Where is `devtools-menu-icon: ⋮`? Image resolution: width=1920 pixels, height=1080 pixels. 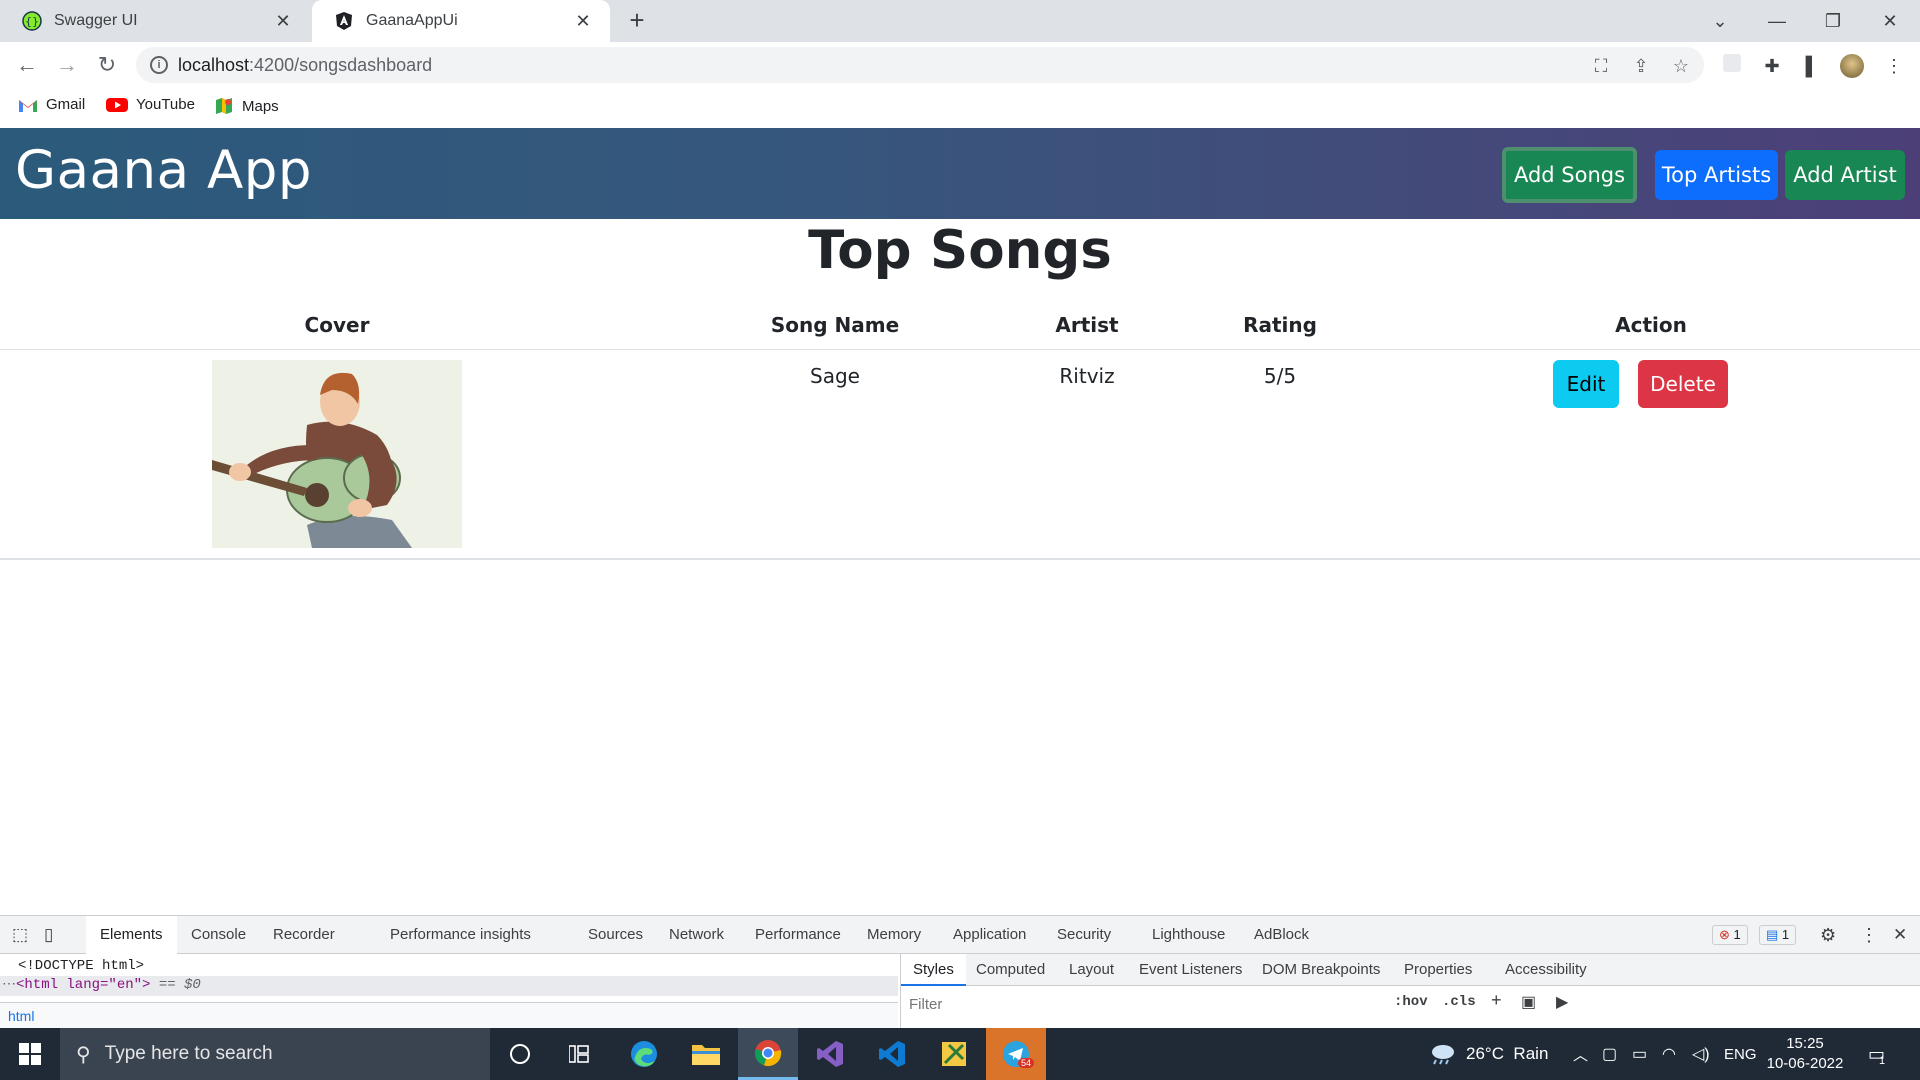
devtools-menu-icon: ⋮ is located at coordinates (1869, 935).